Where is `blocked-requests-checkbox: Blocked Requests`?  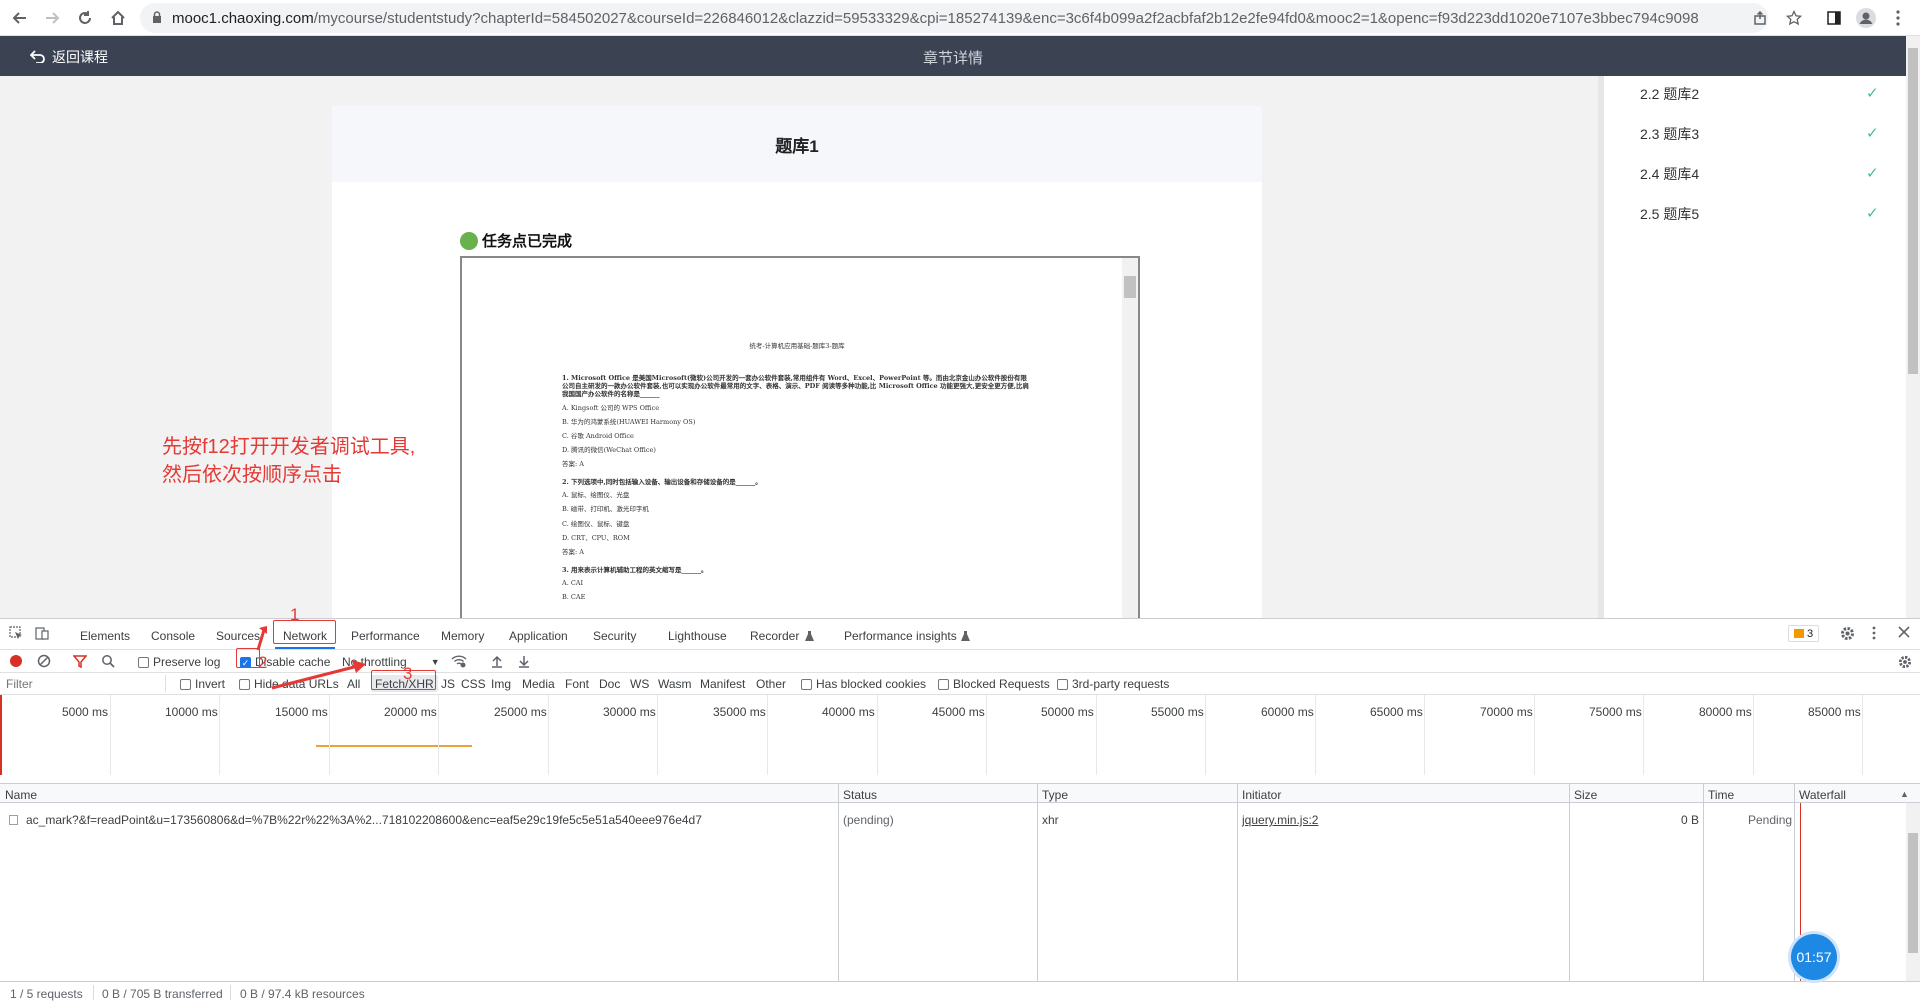 blocked-requests-checkbox: Blocked Requests is located at coordinates (994, 684).